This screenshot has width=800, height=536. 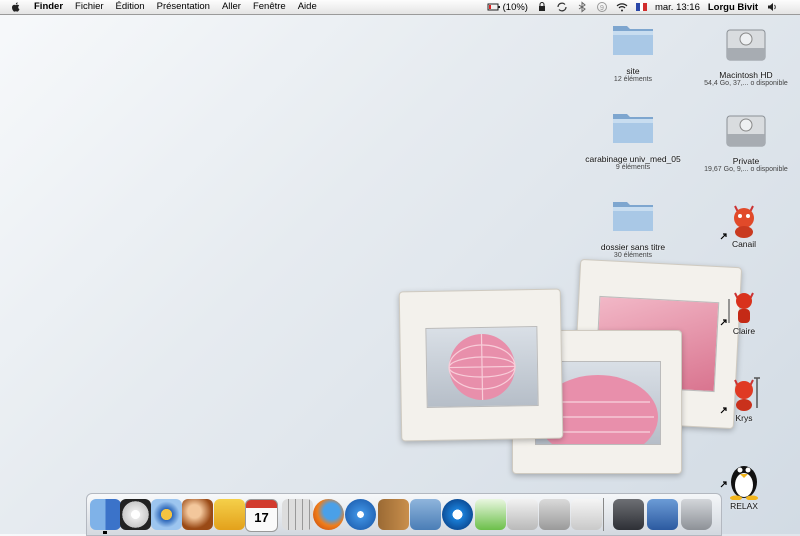 What do you see at coordinates (166, 514) in the screenshot?
I see `itunes-eye-icon` at bounding box center [166, 514].